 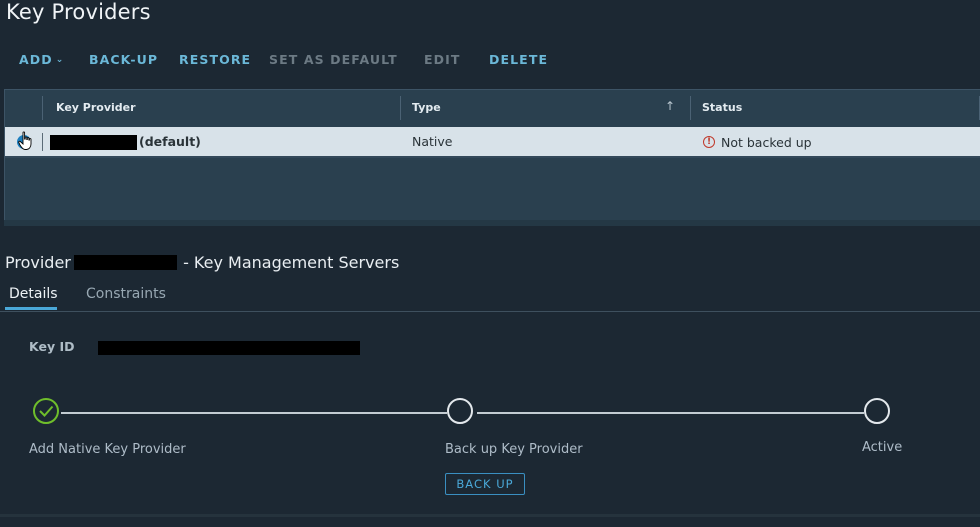 I want to click on tab-constraints: Constraints, so click(x=126, y=294).